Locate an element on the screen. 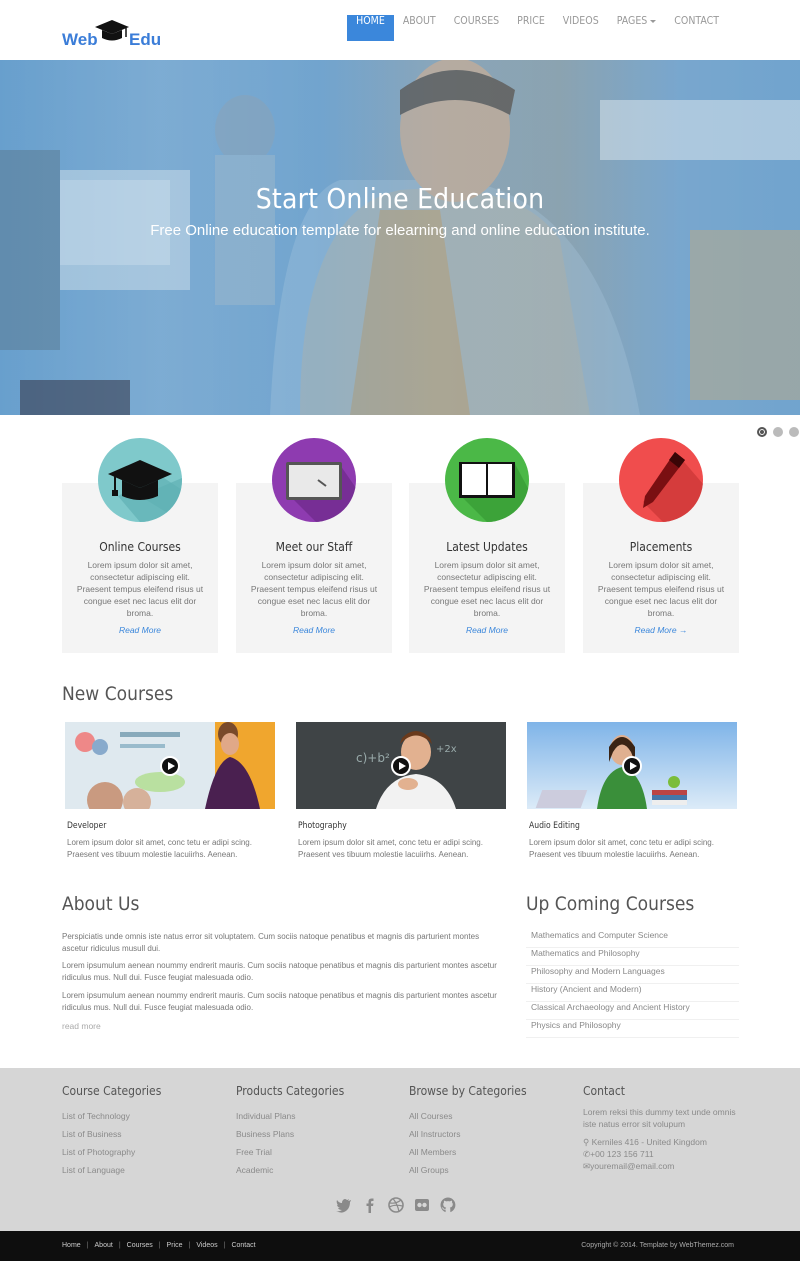  twitter-icon is located at coordinates (344, 1205).